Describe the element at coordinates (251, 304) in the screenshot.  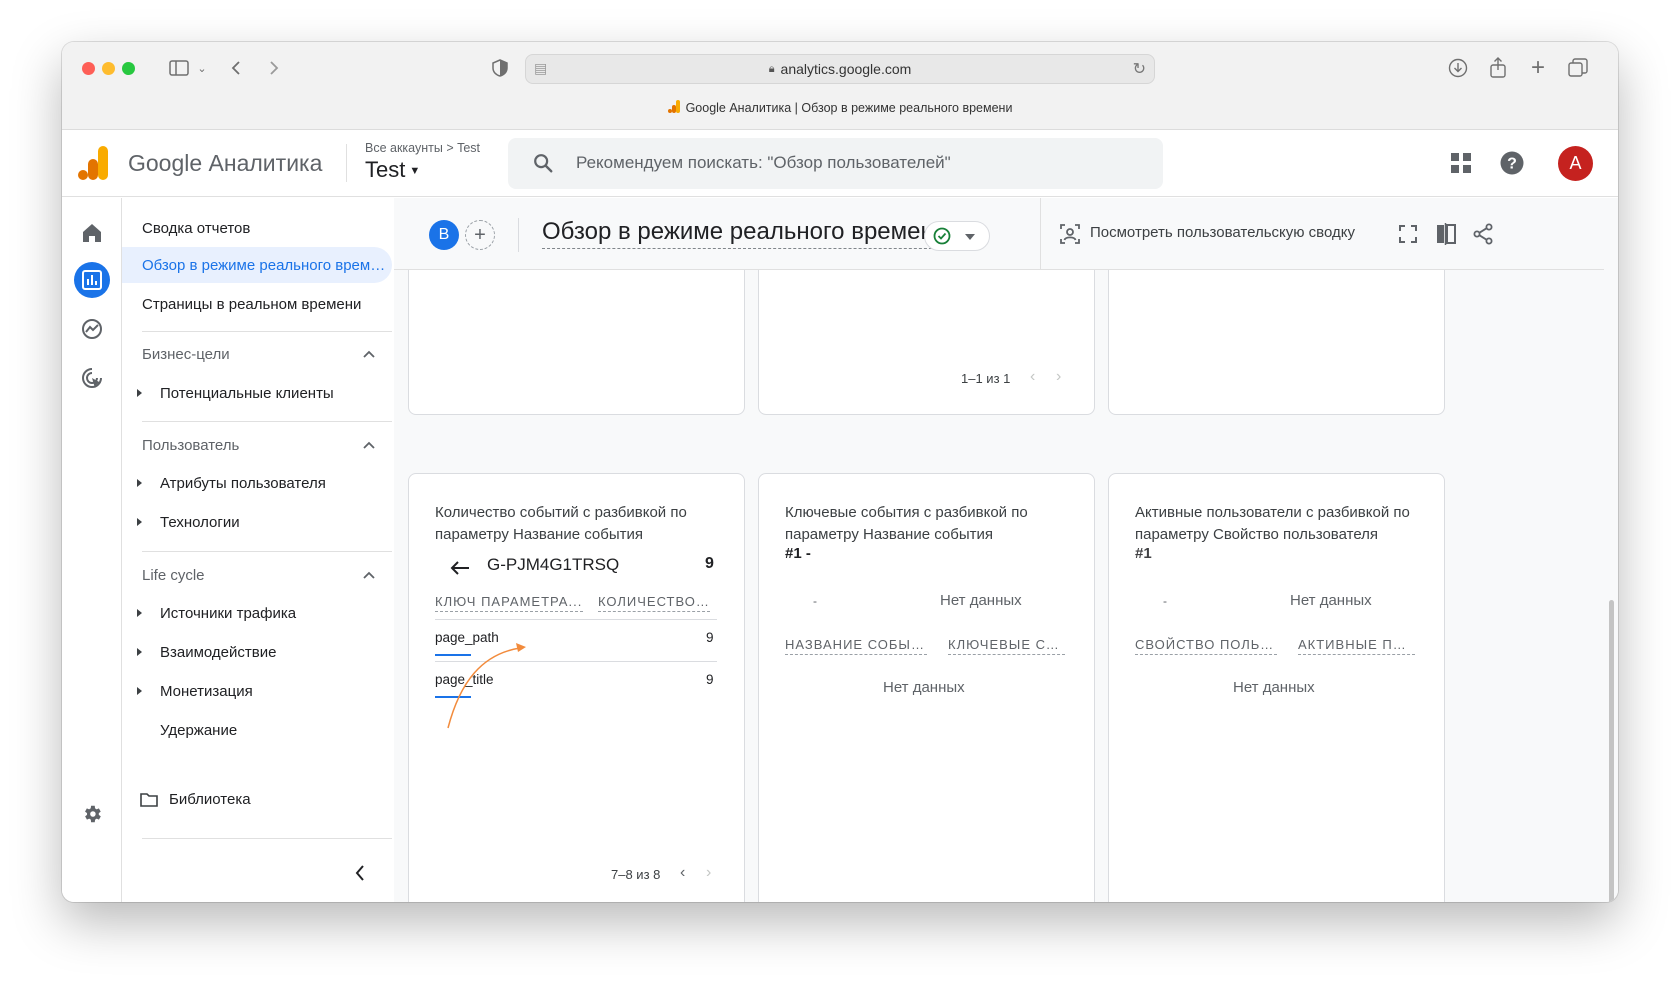
I see `nav-realtime-pages: Страницы в реальном времени` at that location.